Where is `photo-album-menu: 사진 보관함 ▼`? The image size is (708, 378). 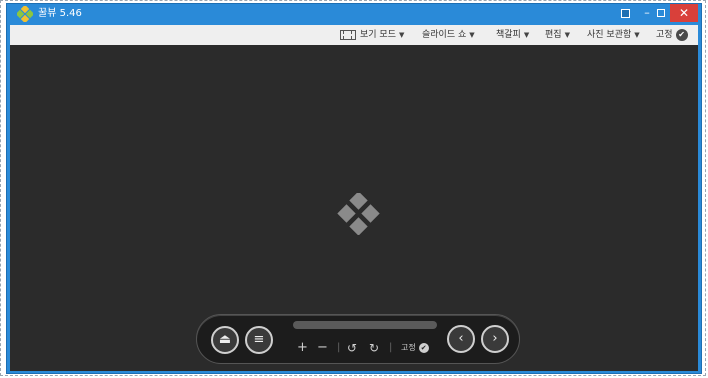 photo-album-menu: 사진 보관함 ▼ is located at coordinates (613, 35).